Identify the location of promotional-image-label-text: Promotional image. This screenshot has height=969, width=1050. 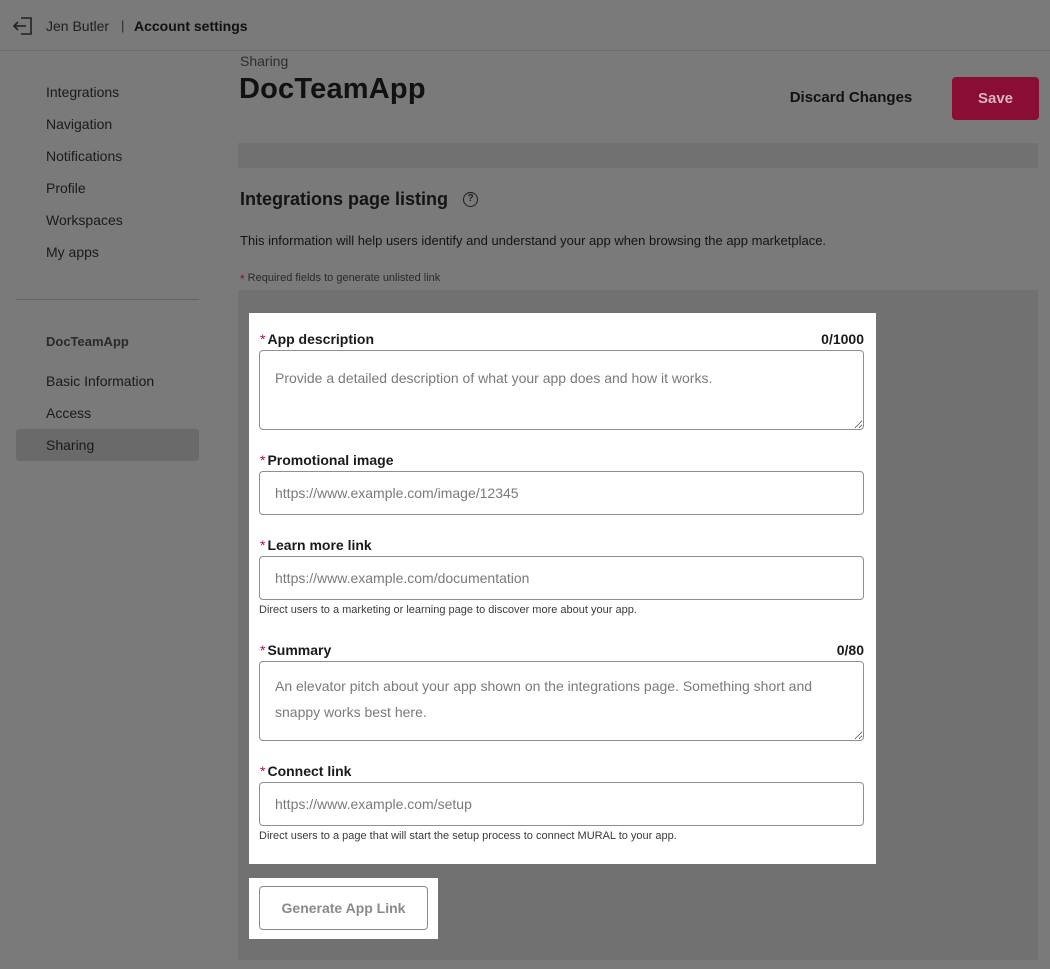
(330, 460).